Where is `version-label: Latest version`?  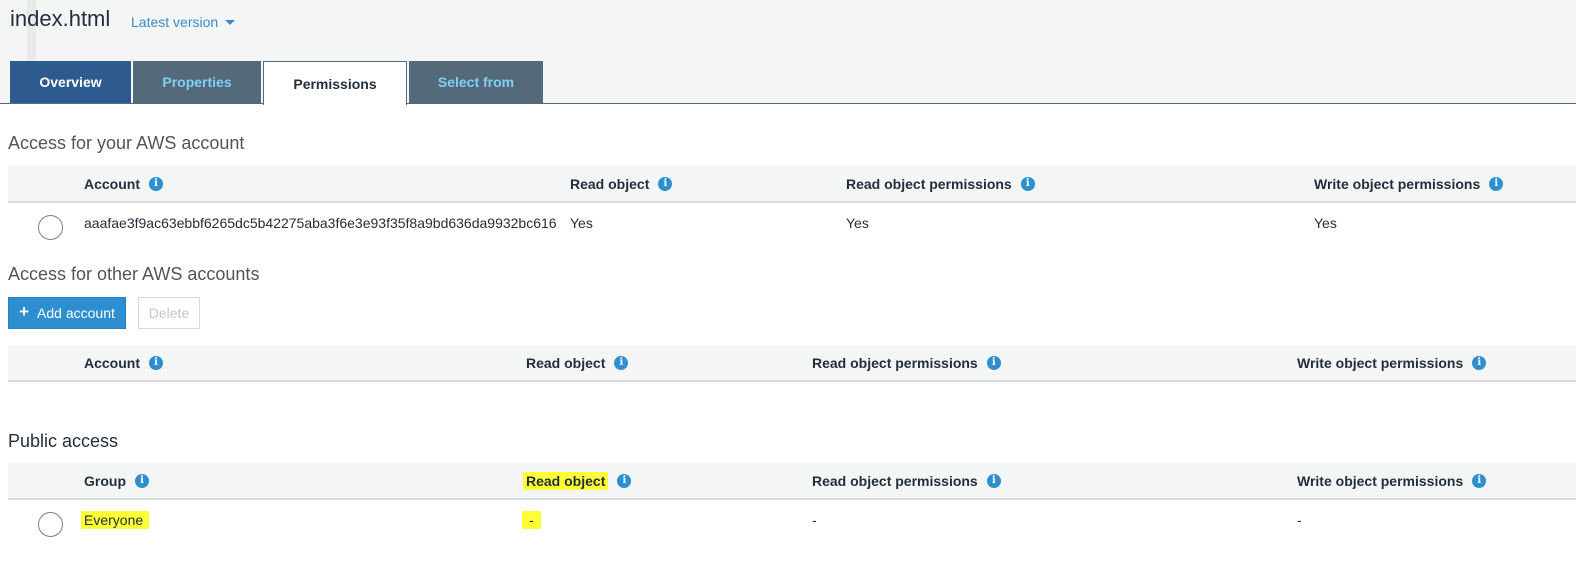
version-label: Latest version is located at coordinates (175, 22).